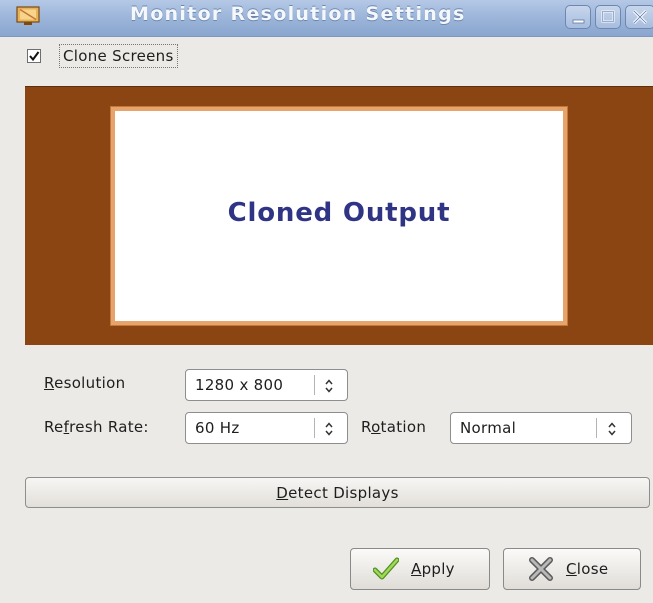  I want to click on detect-displays-label: Detect Displays, so click(337, 493).